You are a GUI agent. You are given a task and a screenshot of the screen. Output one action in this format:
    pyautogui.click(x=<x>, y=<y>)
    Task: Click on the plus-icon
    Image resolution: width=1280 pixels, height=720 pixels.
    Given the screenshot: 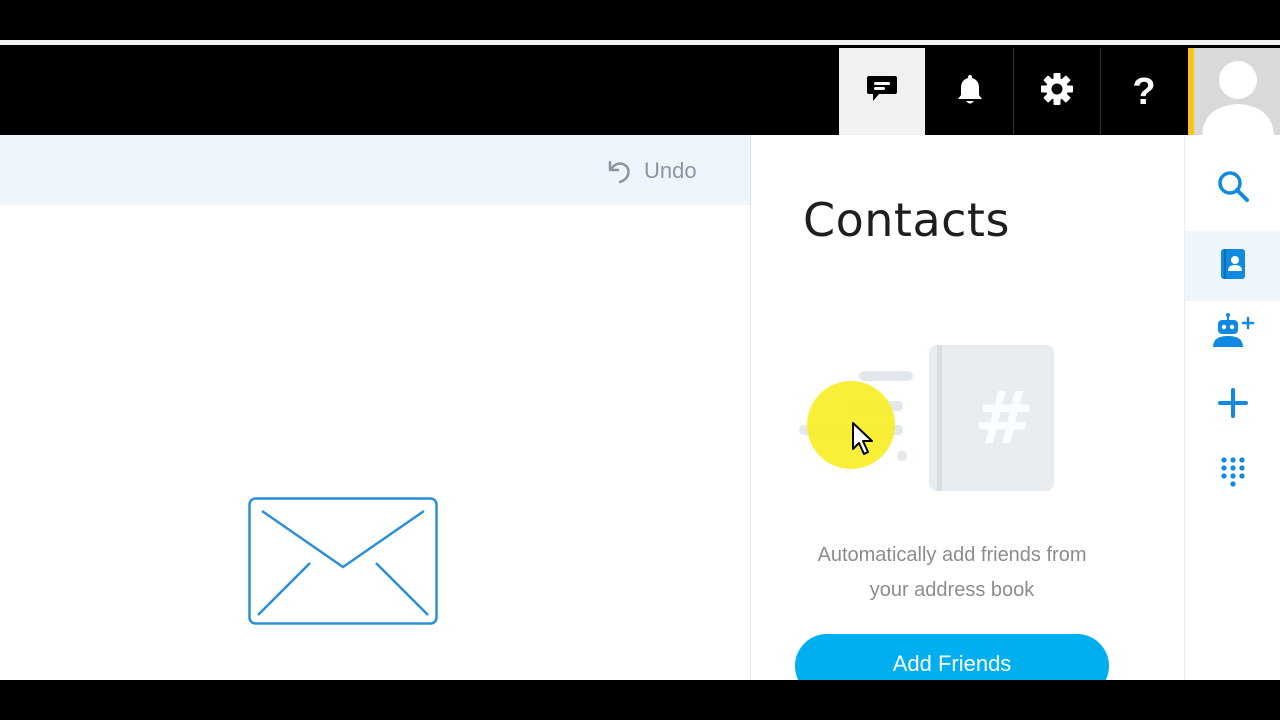 What is the action you would take?
    pyautogui.click(x=1233, y=405)
    